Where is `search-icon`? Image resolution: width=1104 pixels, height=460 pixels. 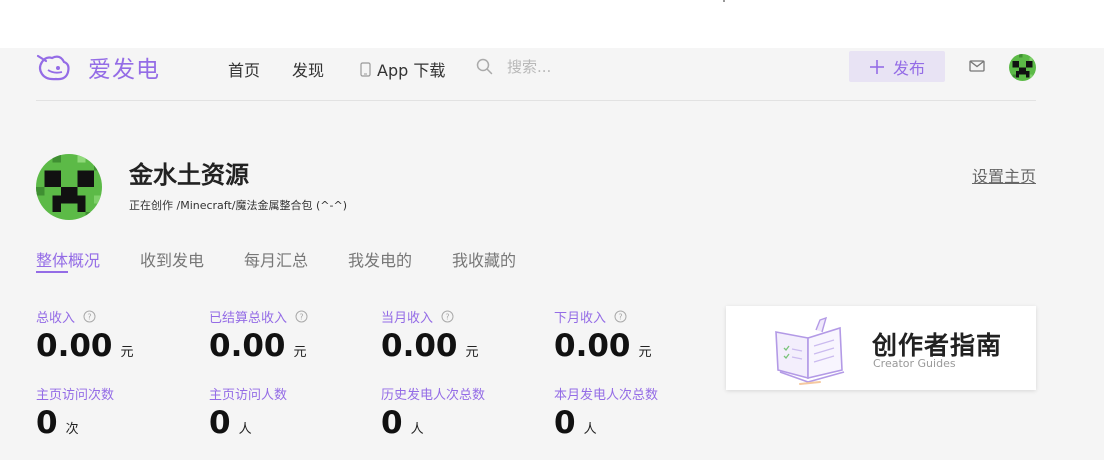
search-icon is located at coordinates (484, 66).